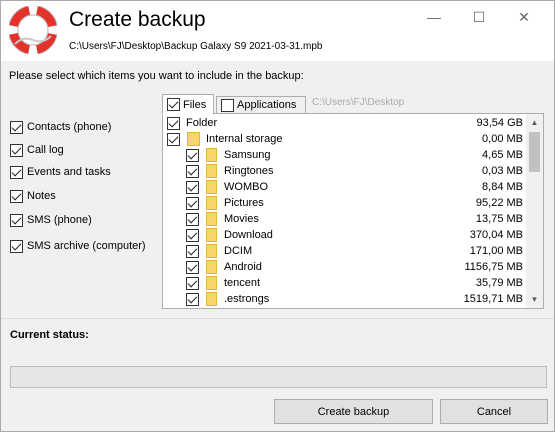 This screenshot has width=555, height=432. I want to click on tree-row: Download 370,04 MB, so click(345, 235).